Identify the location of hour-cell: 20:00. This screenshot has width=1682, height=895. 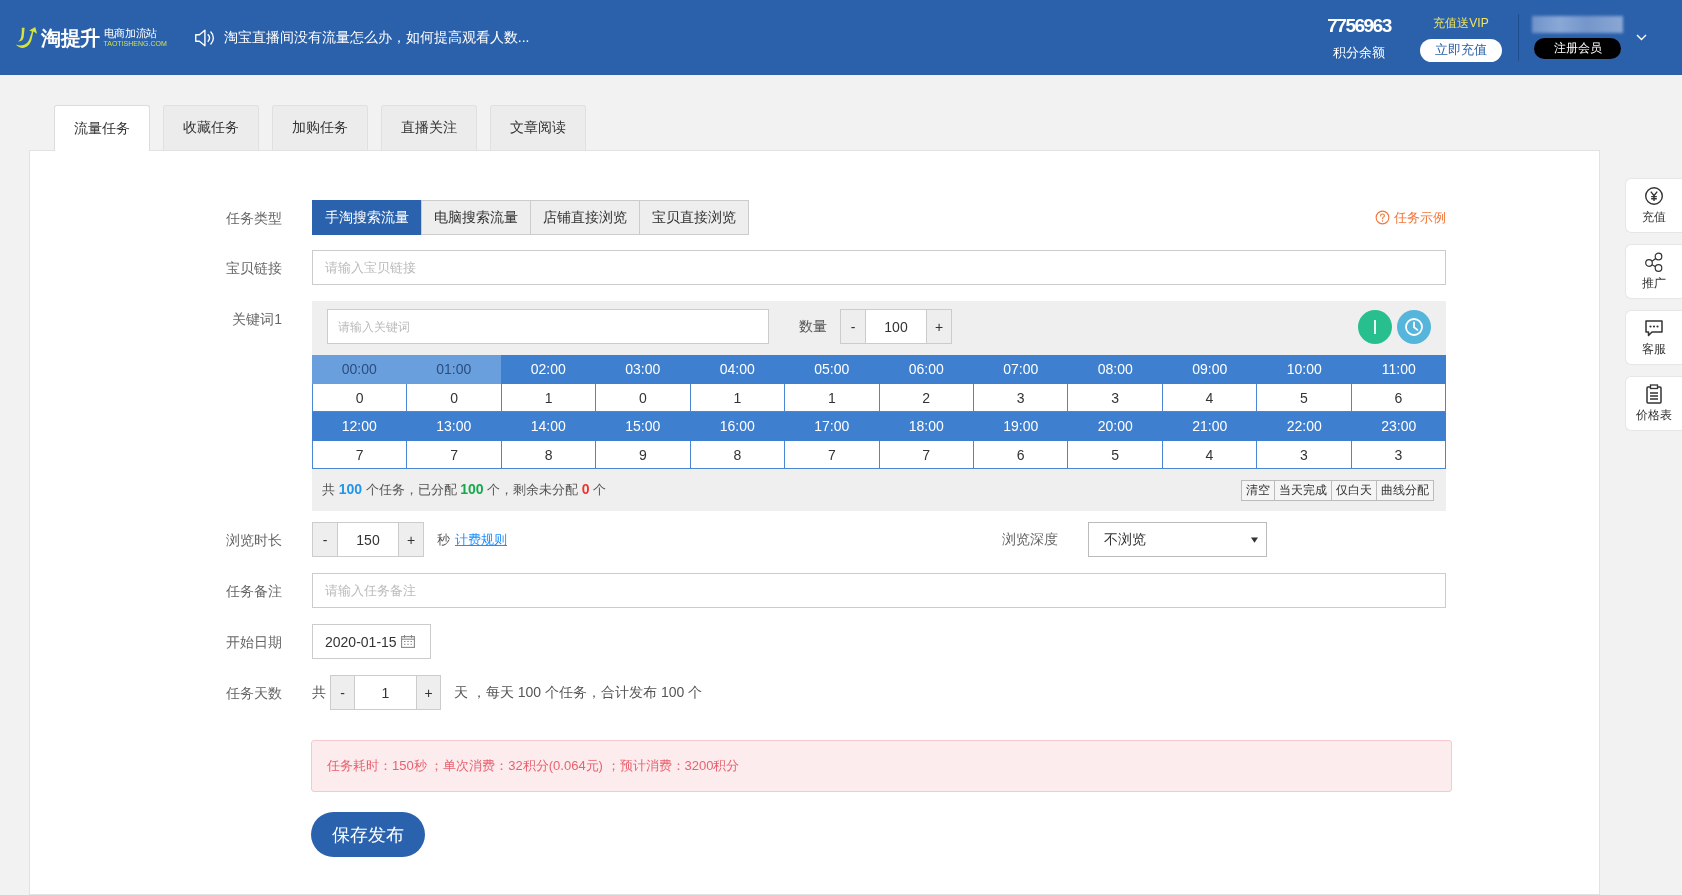
(1115, 426).